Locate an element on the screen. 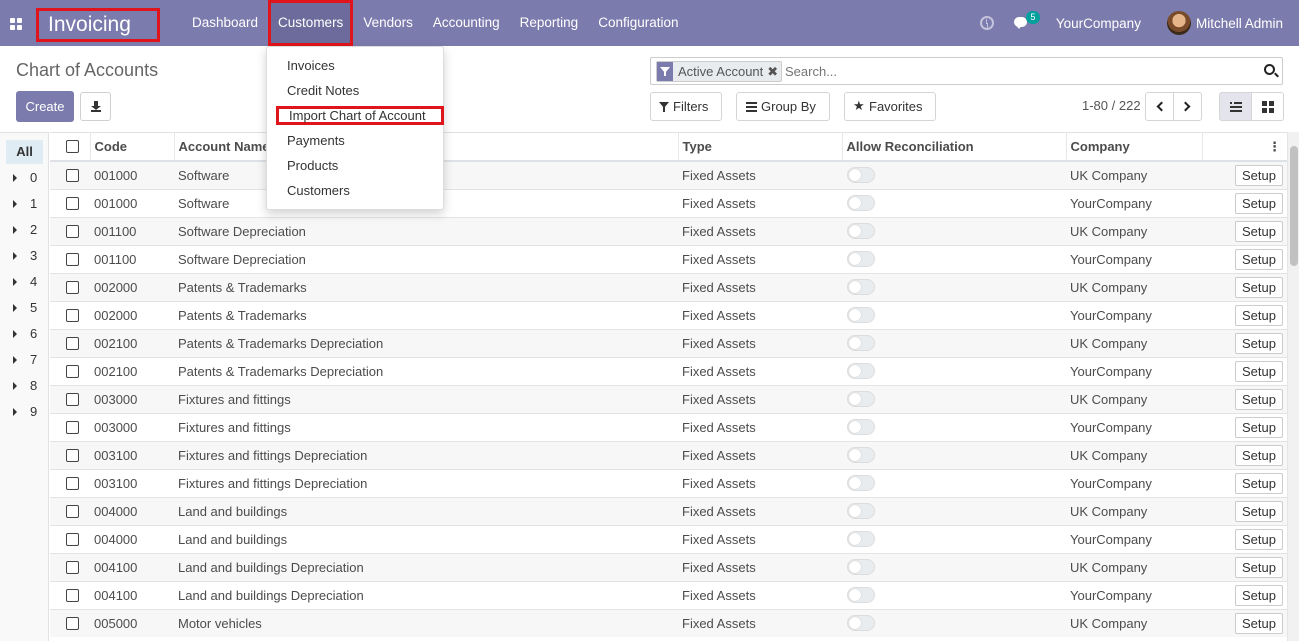 Image resolution: width=1299 pixels, height=641 pixels. activity-clock-icon is located at coordinates (986, 23).